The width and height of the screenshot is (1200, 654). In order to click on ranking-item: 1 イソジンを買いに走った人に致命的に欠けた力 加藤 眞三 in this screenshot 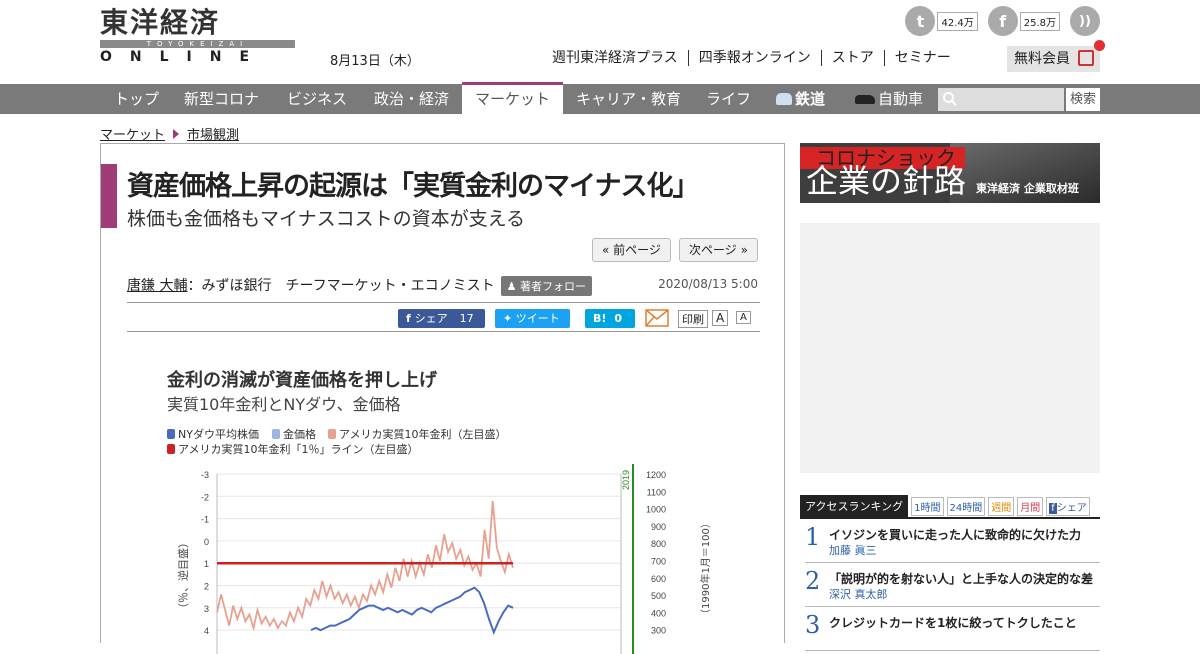, I will do `click(952, 541)`.